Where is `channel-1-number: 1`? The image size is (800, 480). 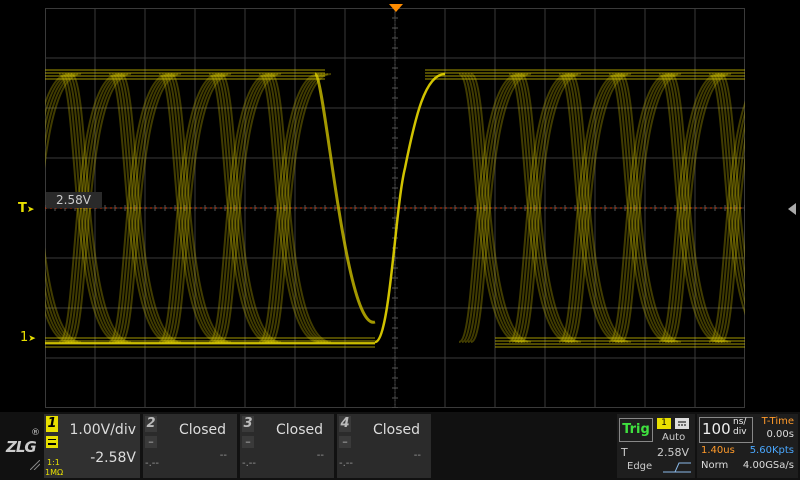
channel-1-number: 1 is located at coordinates (52, 424).